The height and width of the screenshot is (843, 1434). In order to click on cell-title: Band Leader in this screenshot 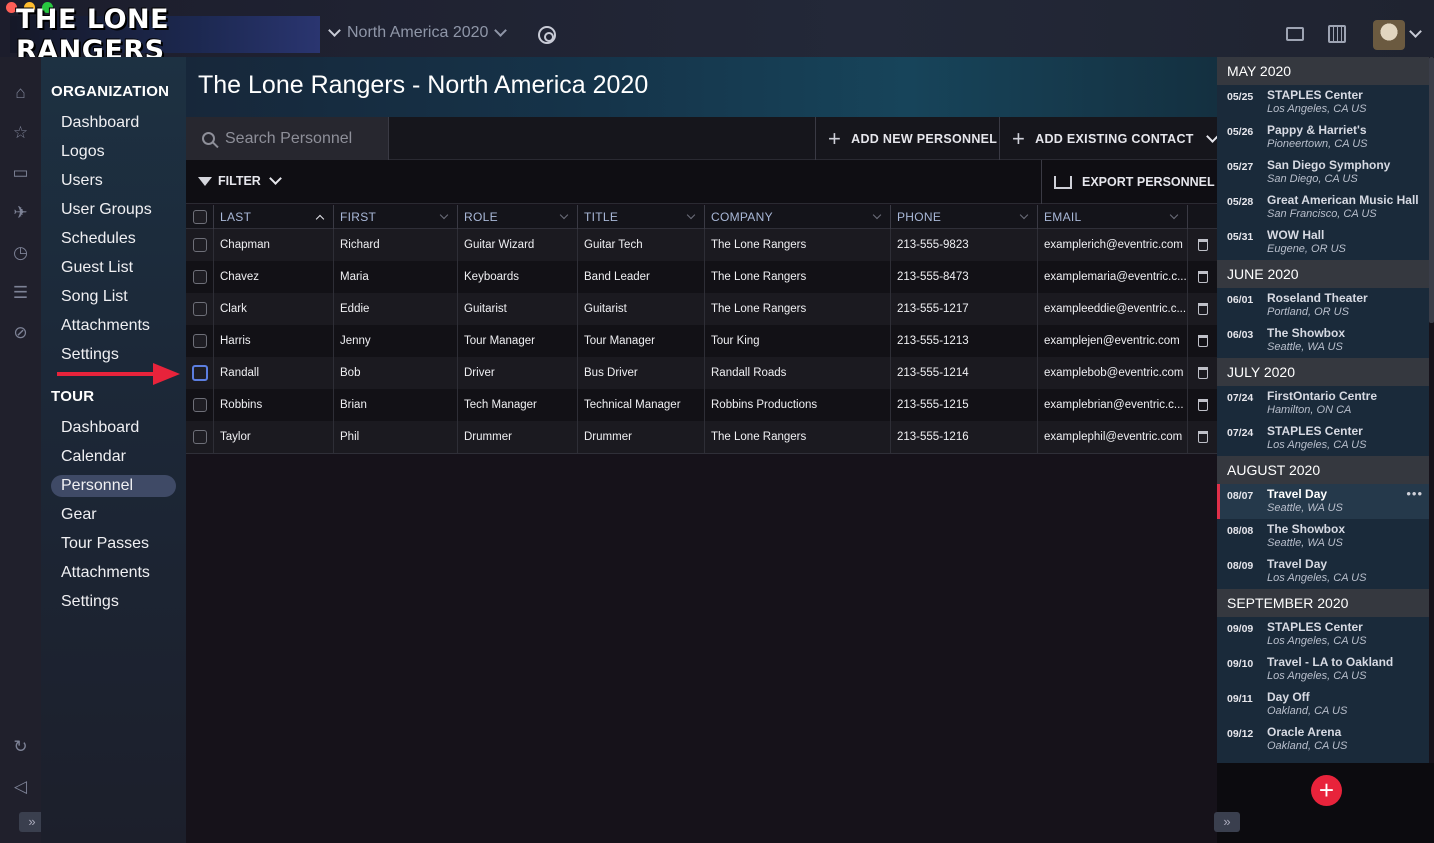, I will do `click(641, 277)`.